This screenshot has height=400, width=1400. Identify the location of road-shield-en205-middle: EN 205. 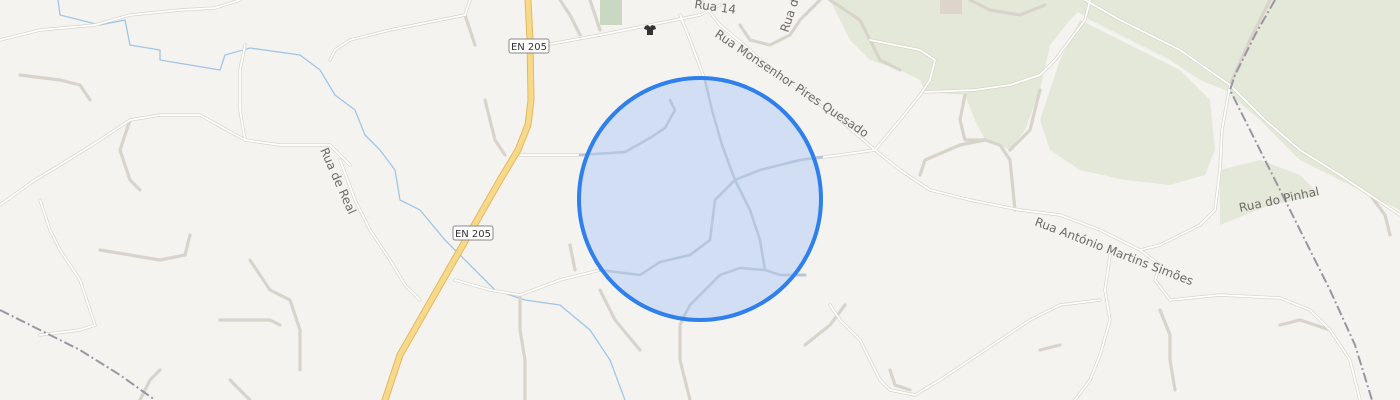
(473, 233).